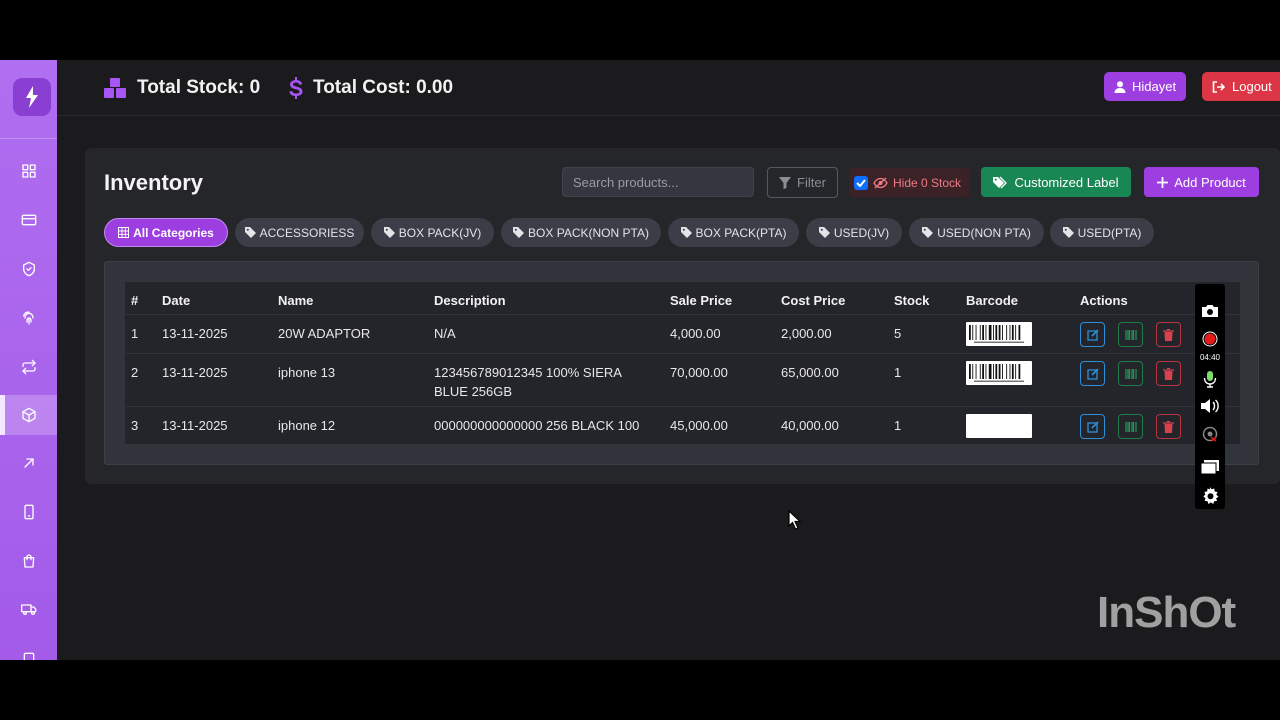 This screenshot has width=1280, height=720. I want to click on sidebar-item-fingerprint, so click(28, 318).